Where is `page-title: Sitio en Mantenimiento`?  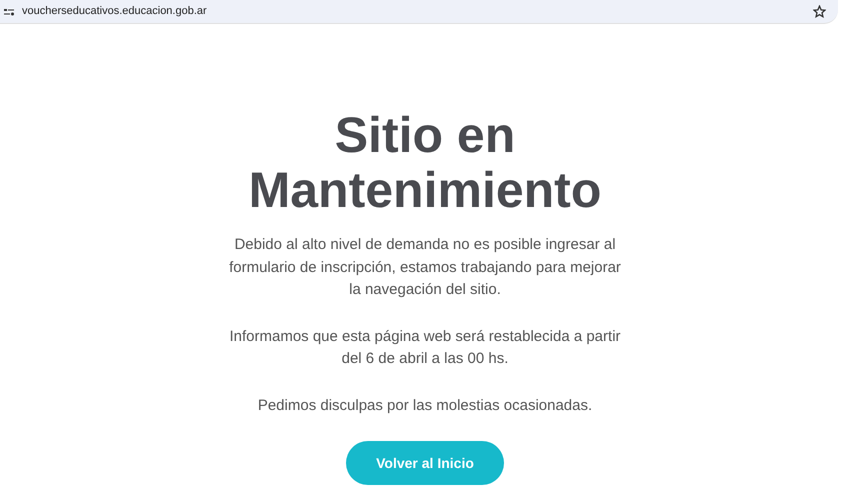
page-title: Sitio en Mantenimiento is located at coordinates (425, 163).